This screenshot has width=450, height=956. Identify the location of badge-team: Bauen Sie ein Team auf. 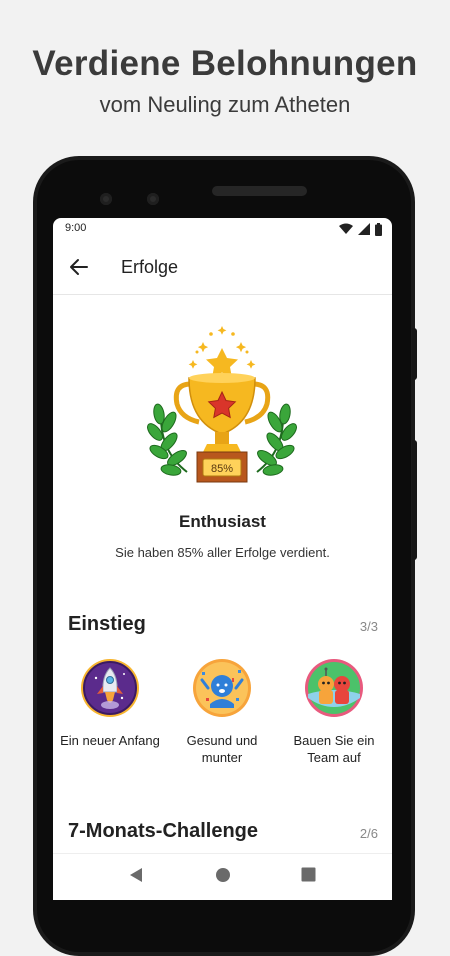
(334, 712).